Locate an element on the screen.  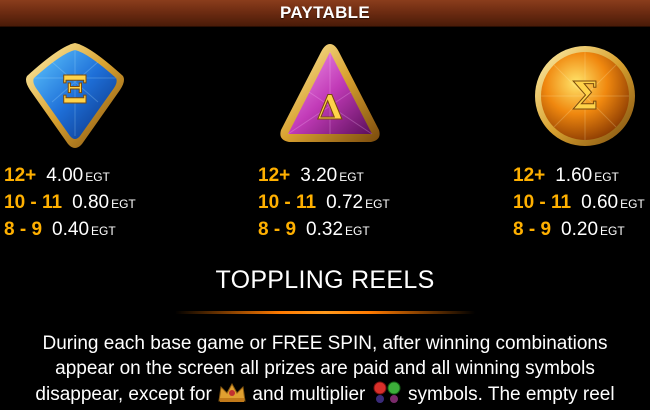
svg-text: Δ is located at coordinates (330, 108).